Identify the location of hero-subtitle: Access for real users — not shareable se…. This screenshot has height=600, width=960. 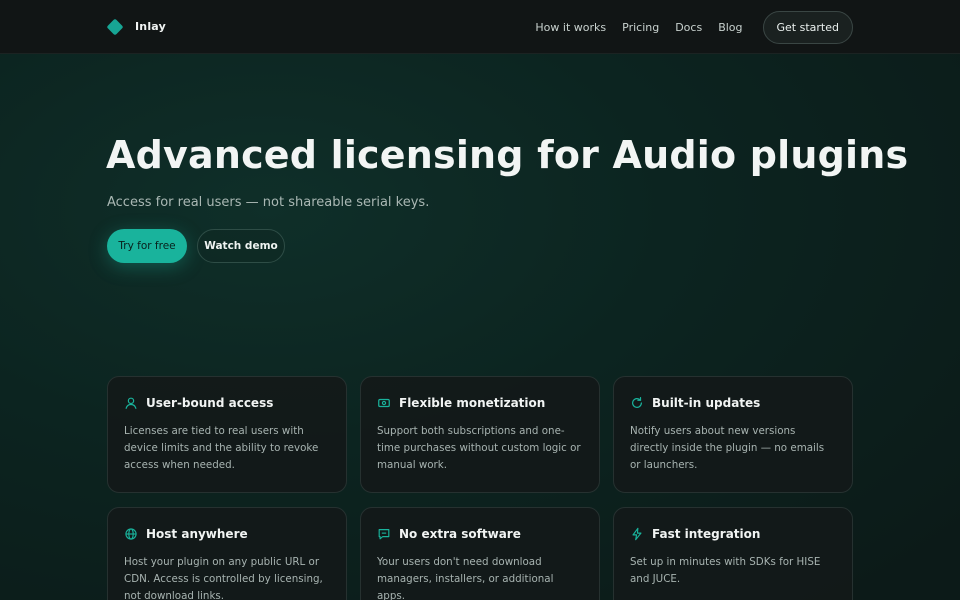
(268, 202).